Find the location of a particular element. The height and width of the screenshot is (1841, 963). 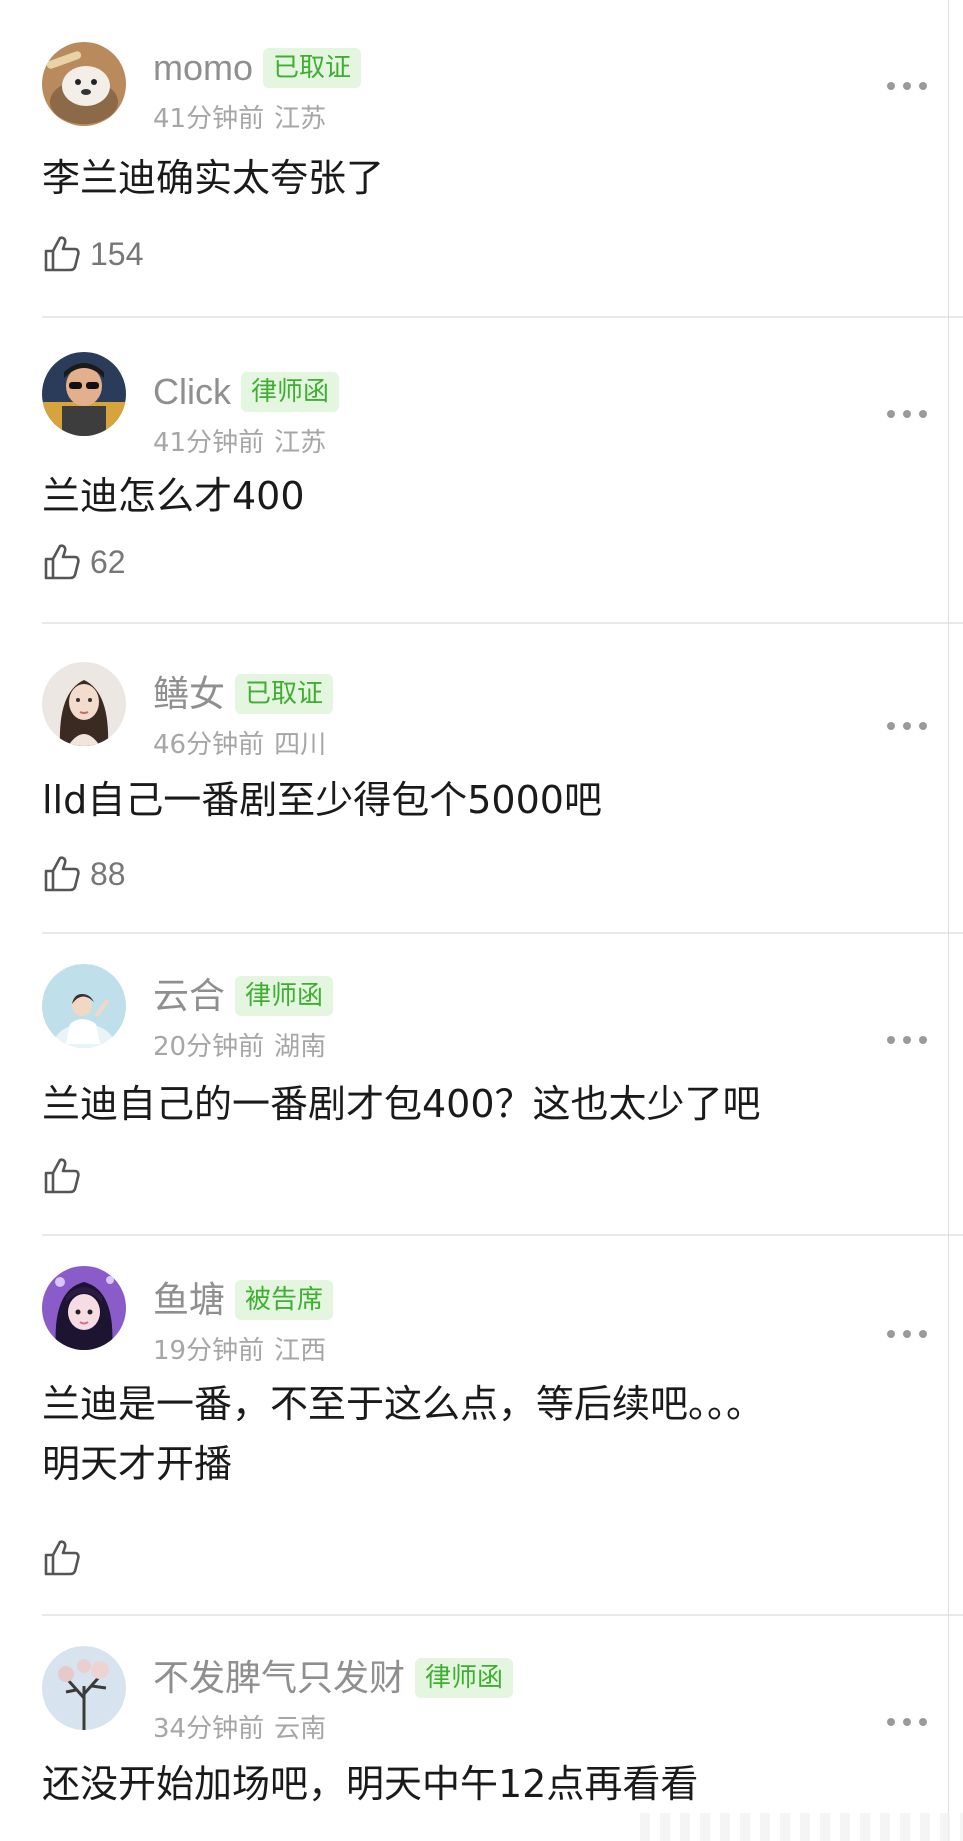

comment-meta: 不发脾气只发财 律师函 34分钟前 云南 is located at coordinates (528, 1699).